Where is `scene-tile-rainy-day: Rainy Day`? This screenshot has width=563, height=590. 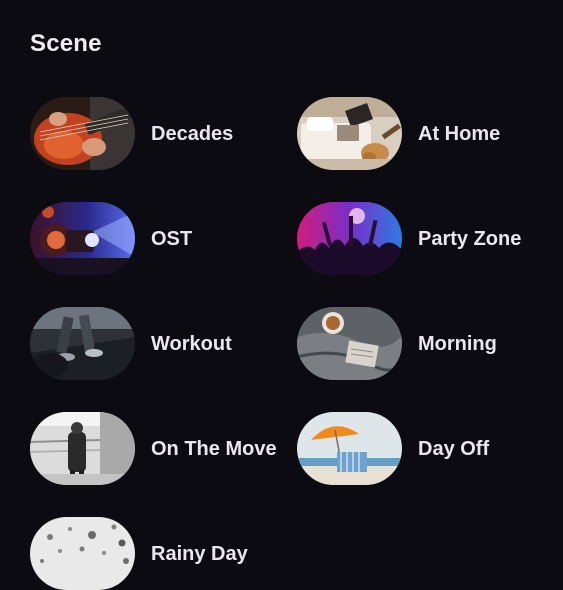
scene-tile-rainy-day: Rainy Day is located at coordinates (170, 553).